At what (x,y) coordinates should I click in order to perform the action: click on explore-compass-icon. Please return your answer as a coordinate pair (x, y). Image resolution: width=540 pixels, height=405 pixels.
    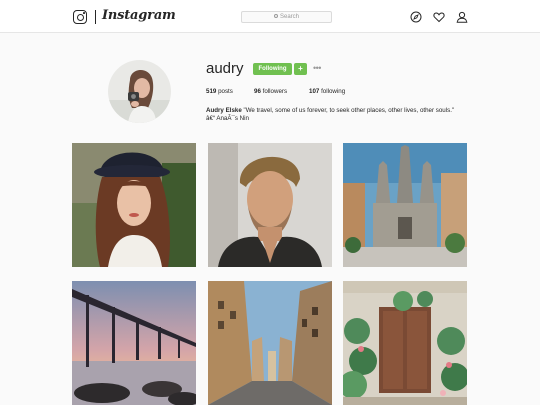
    Looking at the image, I should click on (416, 17).